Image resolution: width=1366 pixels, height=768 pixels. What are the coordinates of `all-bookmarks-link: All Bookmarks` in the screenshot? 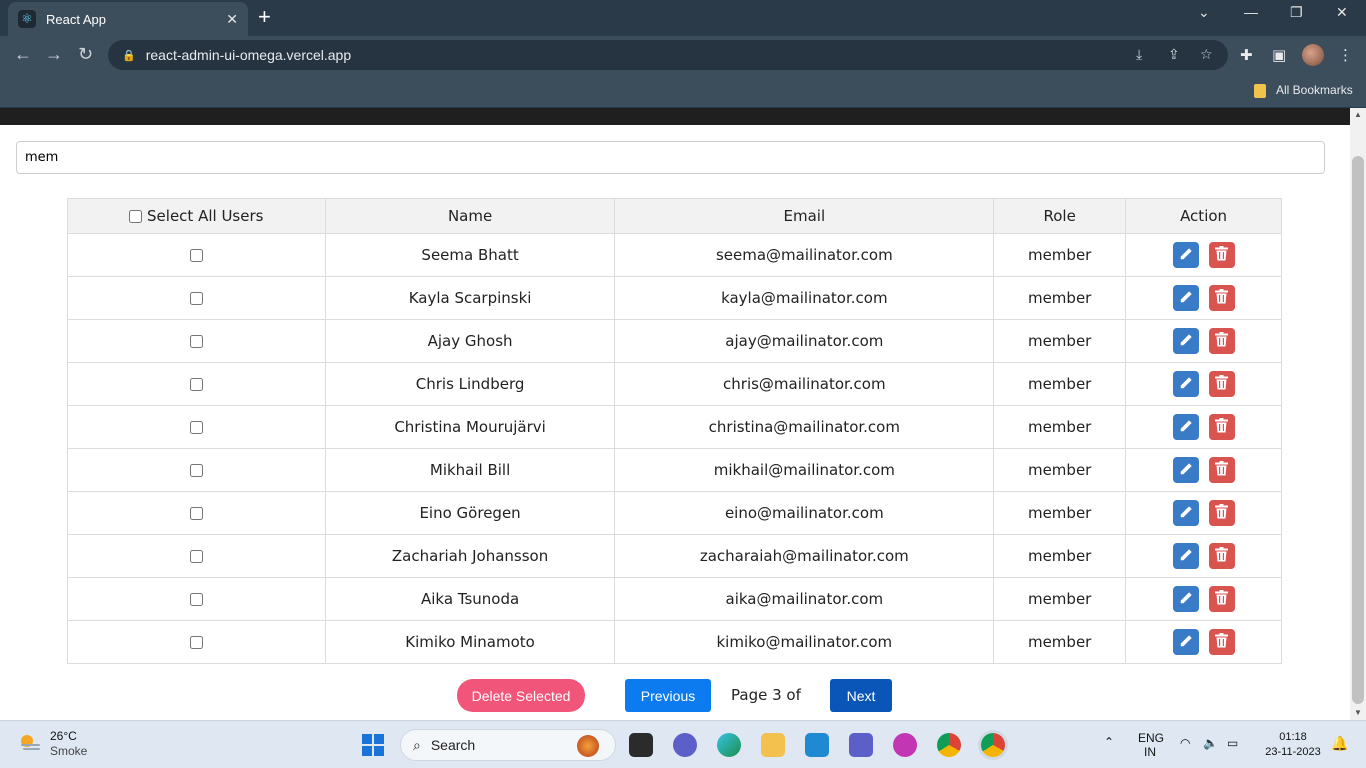 It's located at (1314, 90).